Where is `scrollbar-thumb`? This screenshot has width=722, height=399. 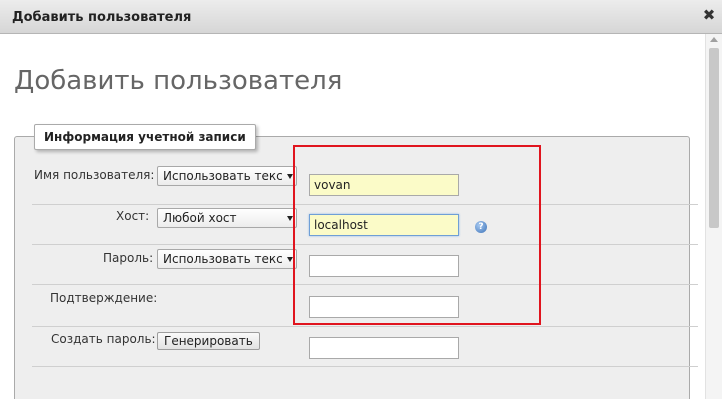
scrollbar-thumb is located at coordinates (714, 138).